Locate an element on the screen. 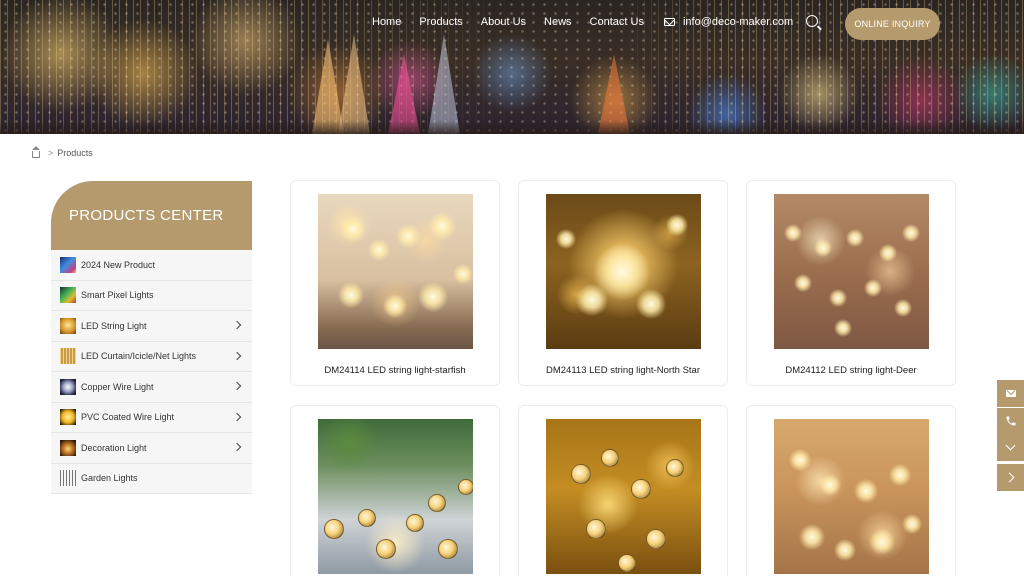  float-phone-button is located at coordinates (1010, 421).